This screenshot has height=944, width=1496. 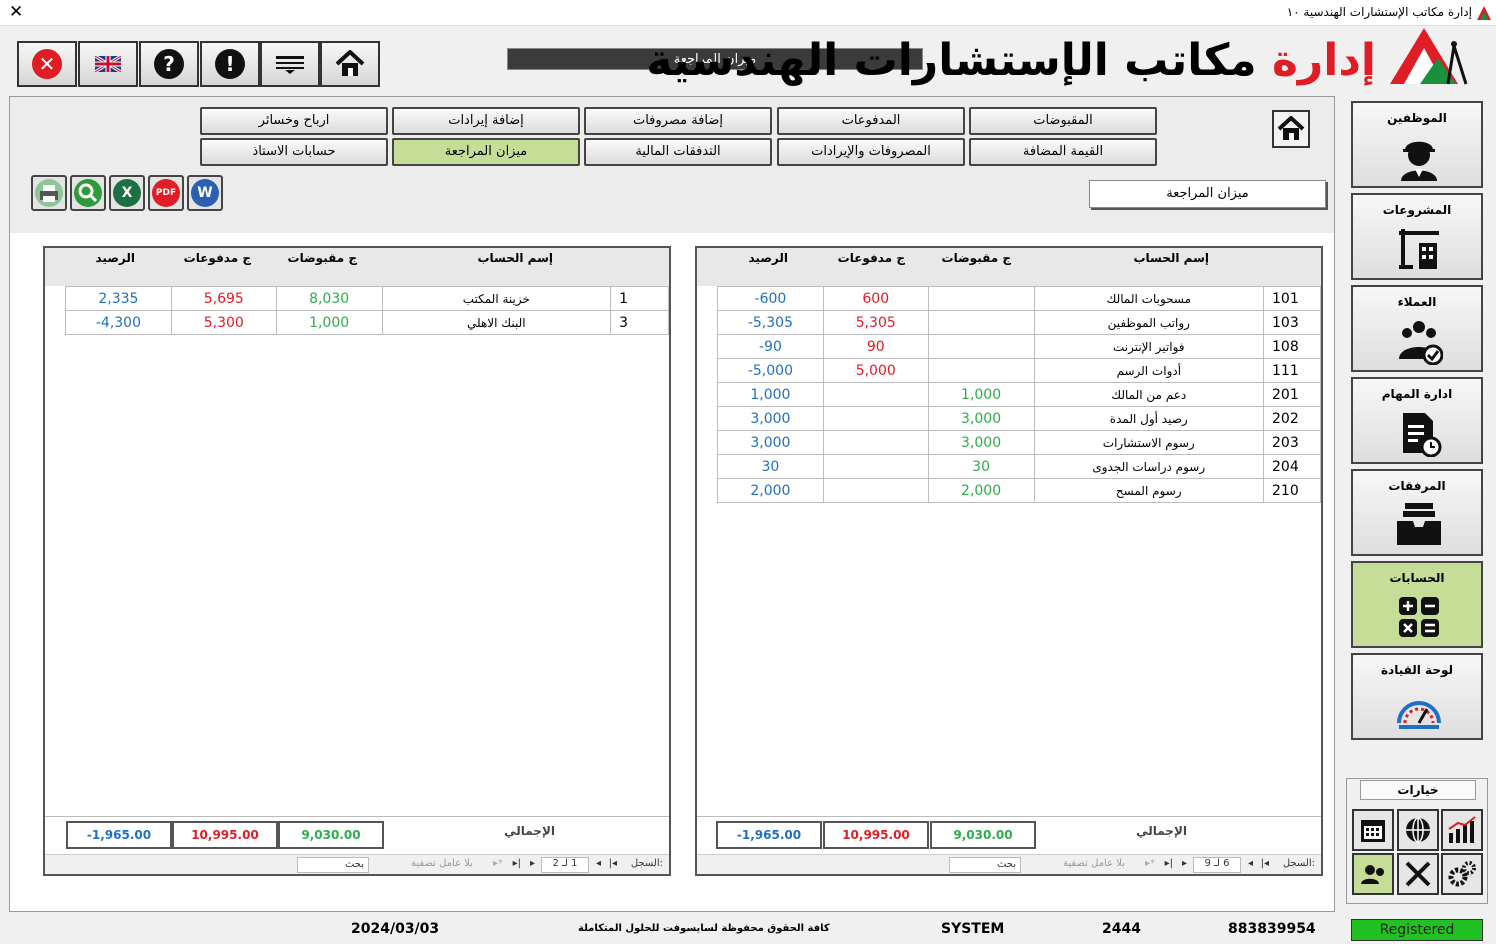 I want to click on menu-button, so click(x=290, y=64).